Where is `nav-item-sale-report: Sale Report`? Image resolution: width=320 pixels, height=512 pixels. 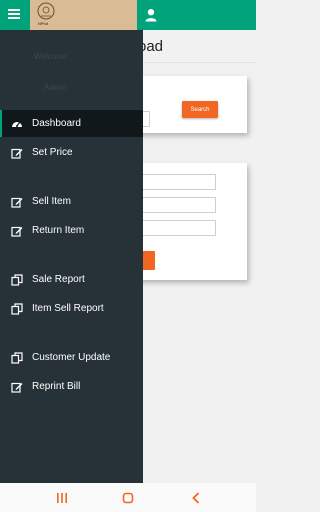
nav-item-sale-report: Sale Report is located at coordinates (71, 279).